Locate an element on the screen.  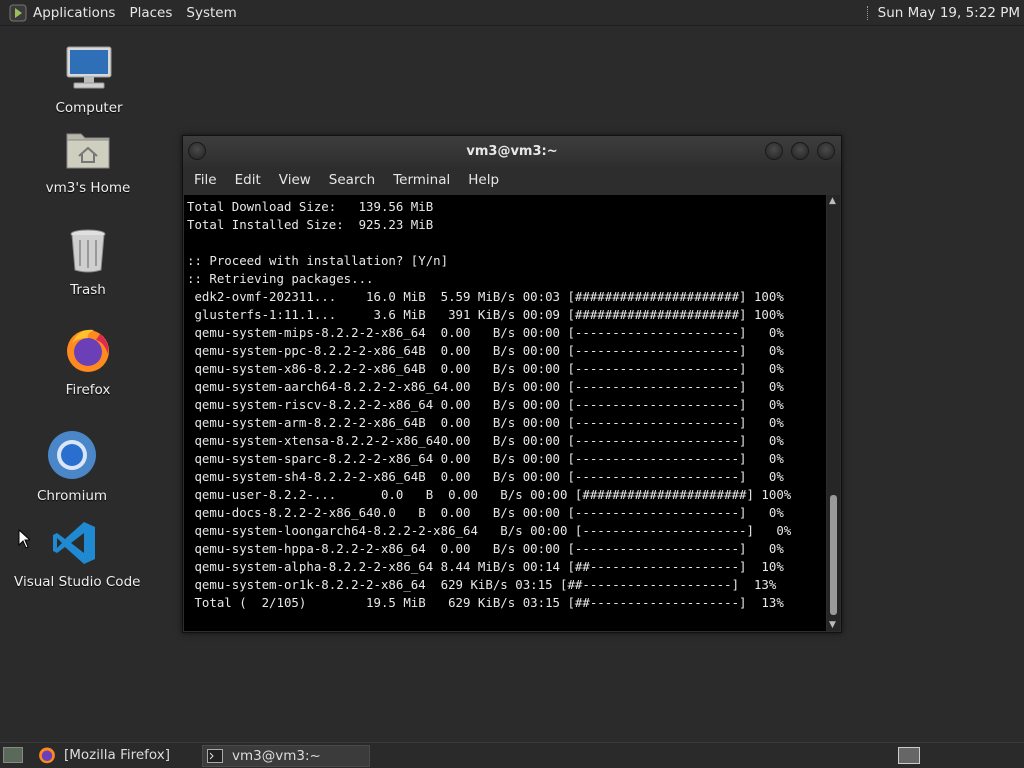
menu-search: Search is located at coordinates (352, 180).